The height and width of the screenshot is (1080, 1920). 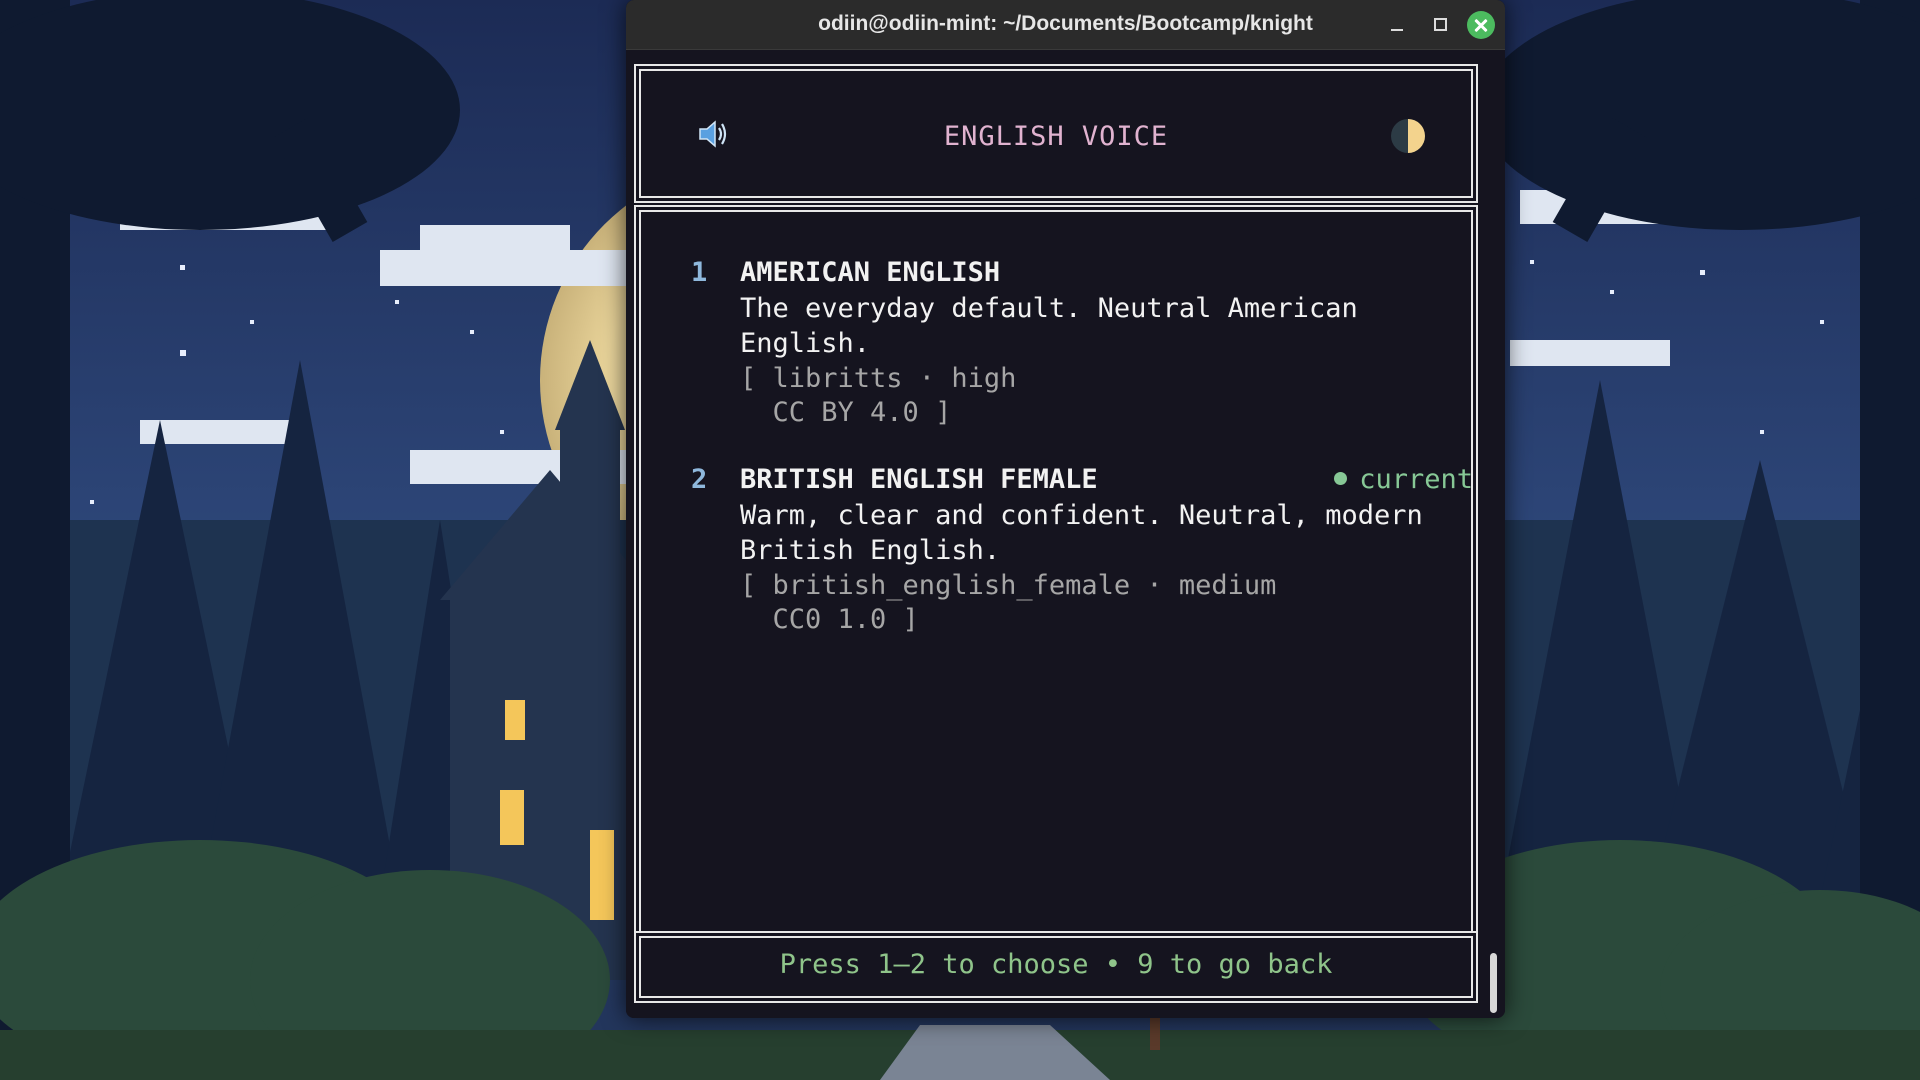 I want to click on moon-icon, so click(x=1408, y=136).